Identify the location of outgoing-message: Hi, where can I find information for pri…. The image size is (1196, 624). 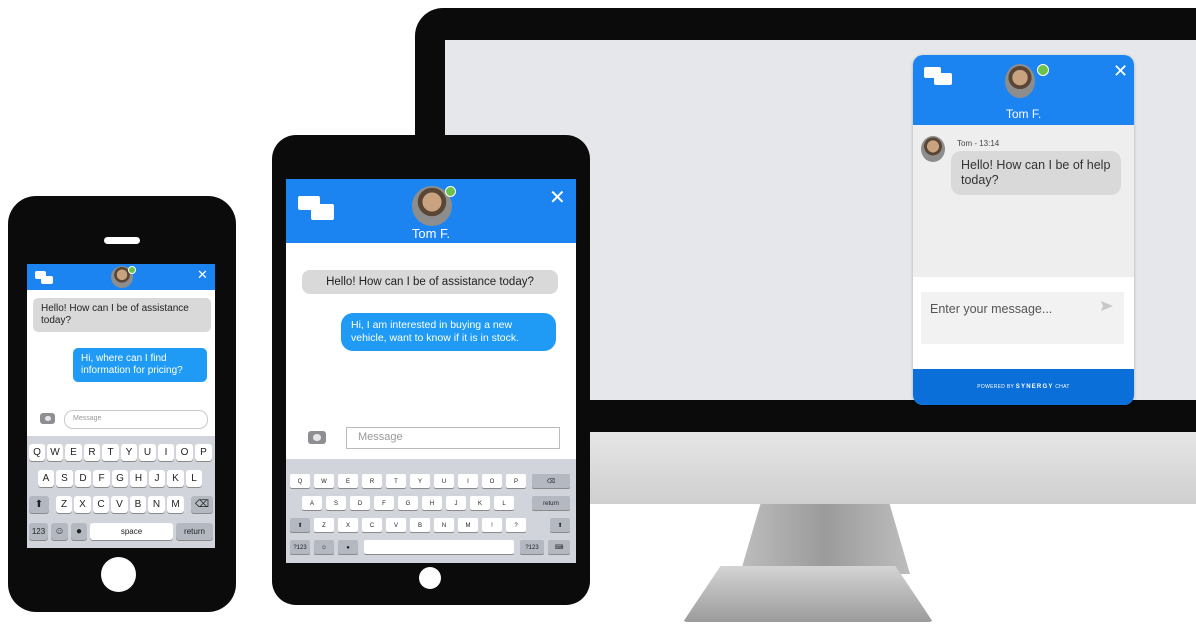
(140, 365).